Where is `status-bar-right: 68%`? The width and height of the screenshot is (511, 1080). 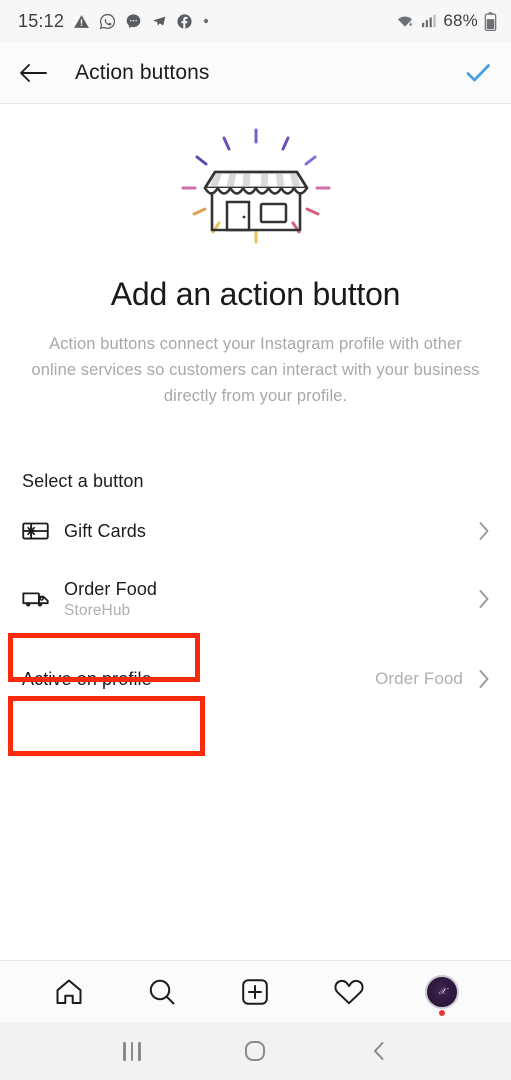
status-bar-right: 68% is located at coordinates (446, 21).